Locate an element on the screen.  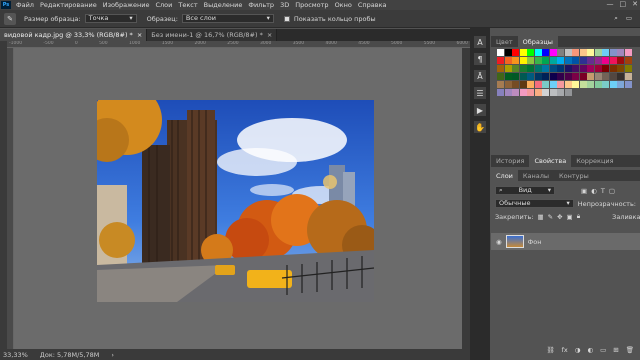
adjust-filter-icon: ◐ is located at coordinates (594, 191).